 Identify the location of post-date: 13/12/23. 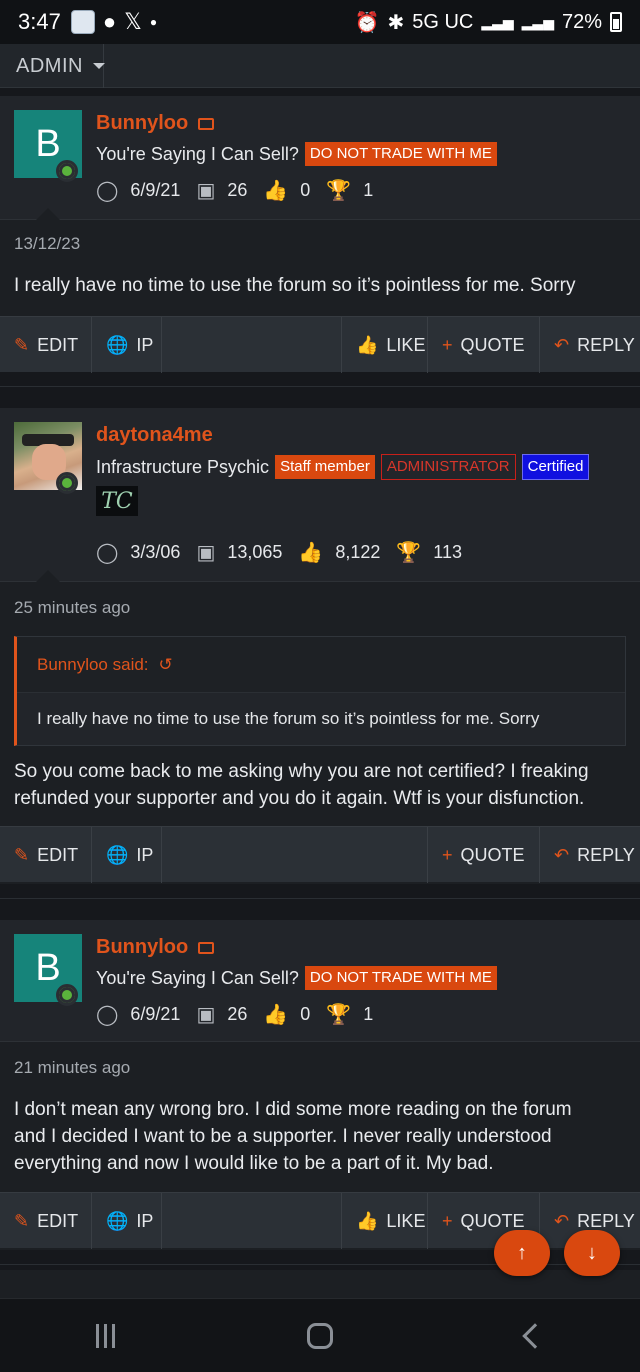
(47, 244).